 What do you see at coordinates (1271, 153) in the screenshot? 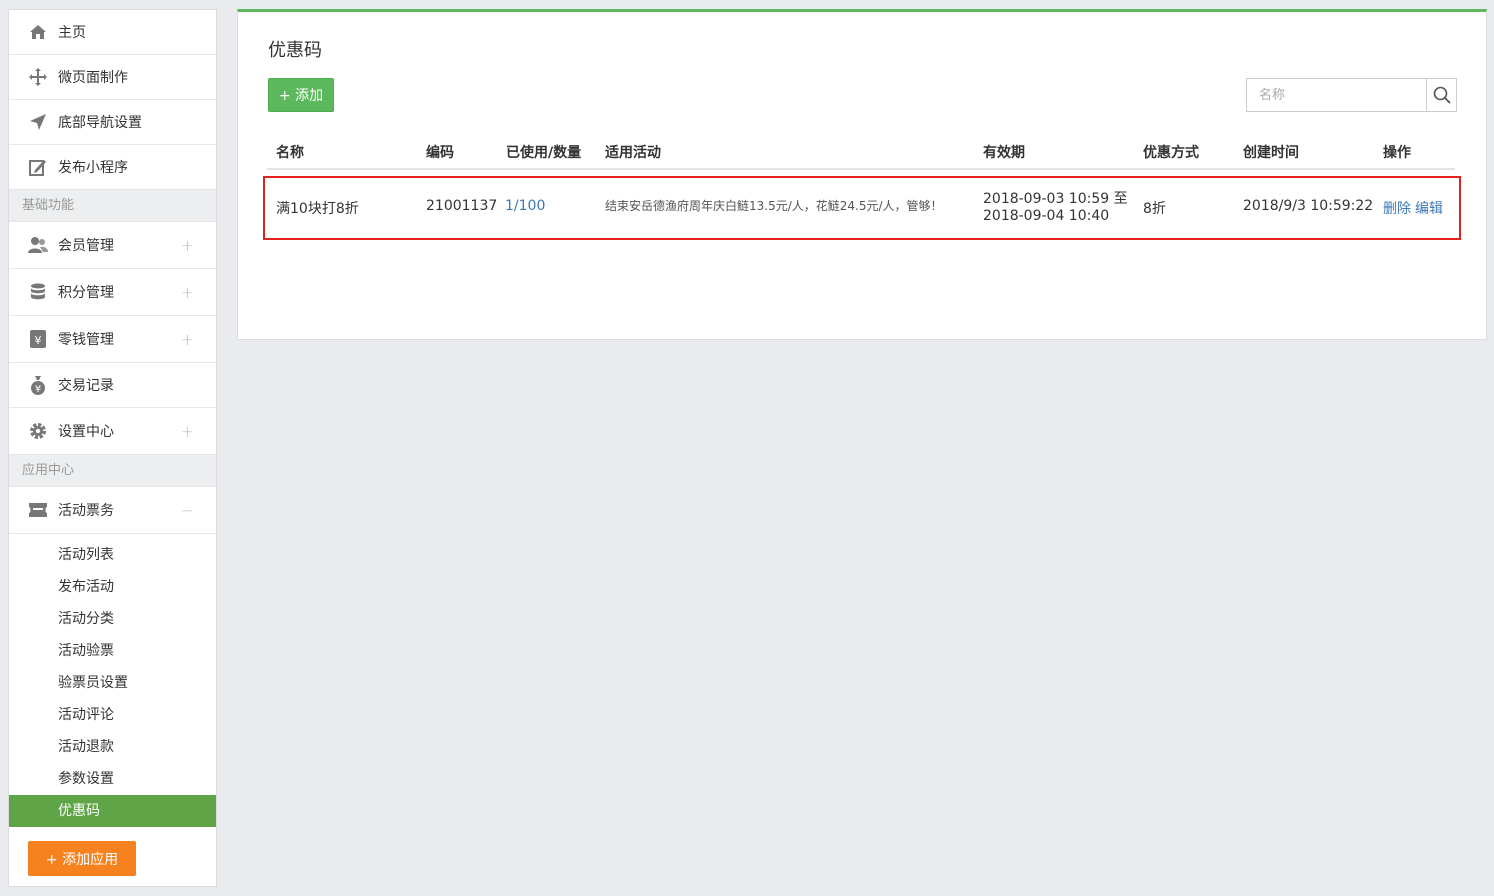
I see `column-header-created: 创建时间` at bounding box center [1271, 153].